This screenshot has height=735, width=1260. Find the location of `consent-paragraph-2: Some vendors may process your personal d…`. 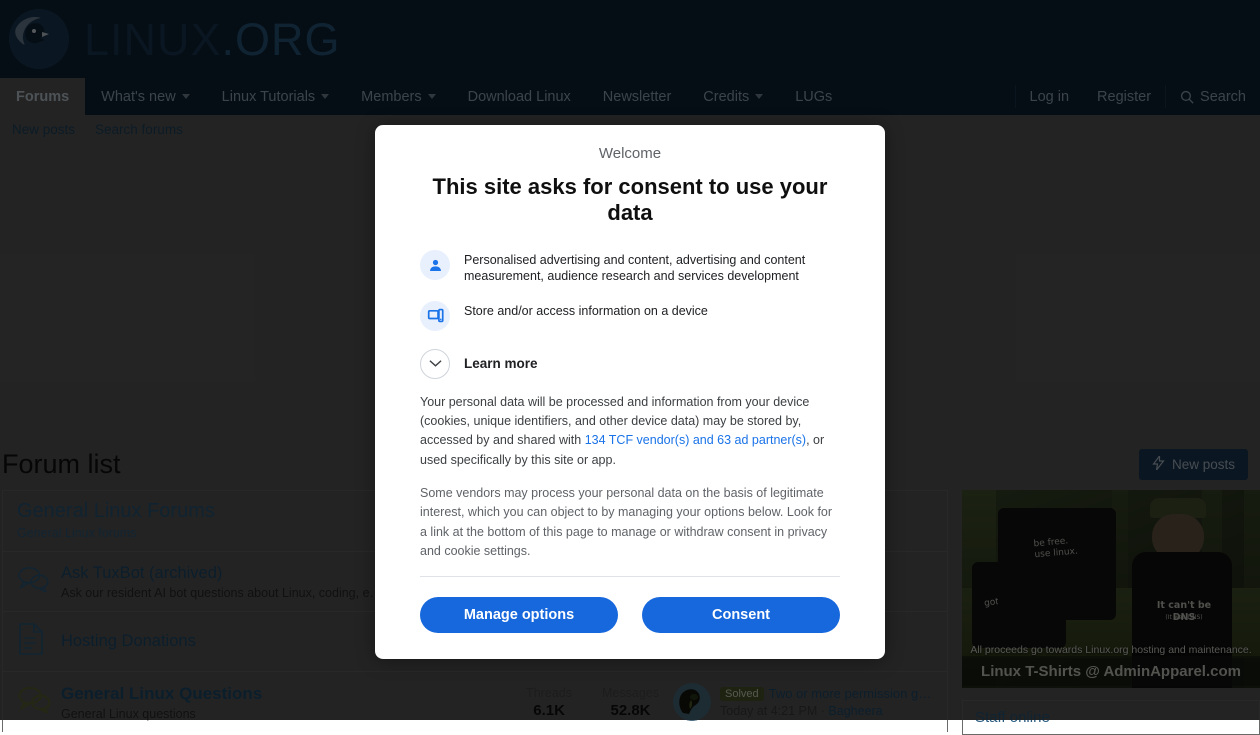

consent-paragraph-2: Some vendors may process your personal d… is located at coordinates (630, 523).